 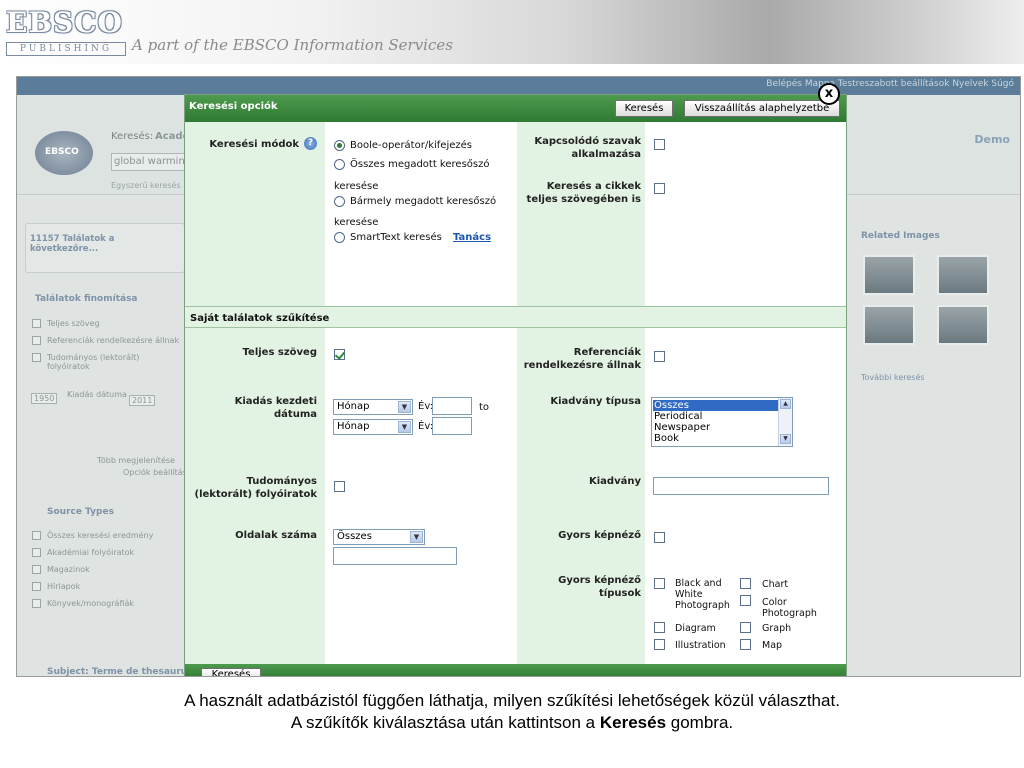 What do you see at coordinates (231, 672) in the screenshot?
I see `bottom-search-button: Keresés` at bounding box center [231, 672].